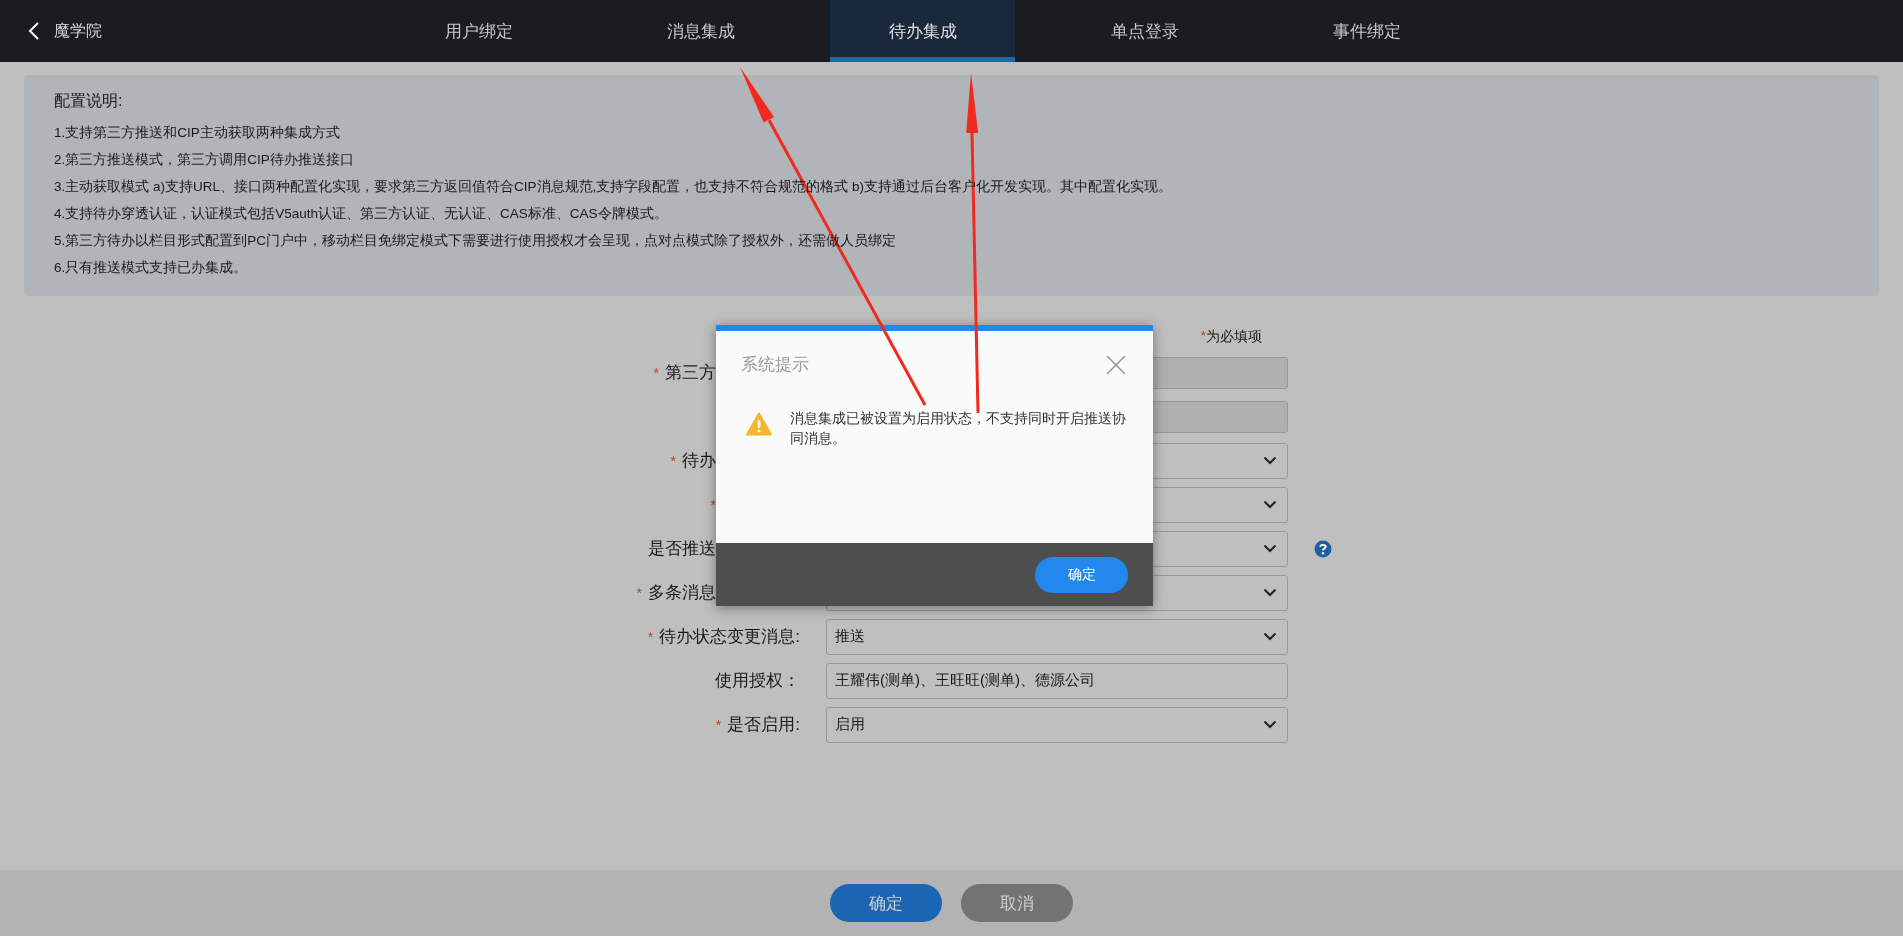 This screenshot has width=1903, height=936. What do you see at coordinates (682, 549) in the screenshot?
I see `field-label: 是否推送` at bounding box center [682, 549].